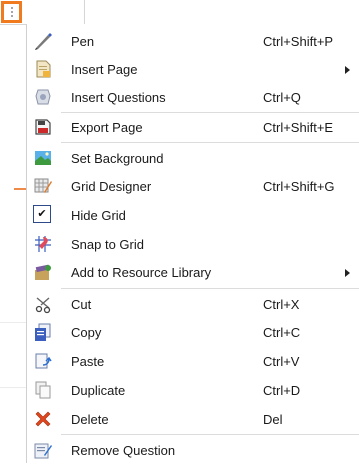 This screenshot has height=465, width=359. Describe the element at coordinates (43, 244) in the screenshot. I see `snap-grid-icon` at that location.